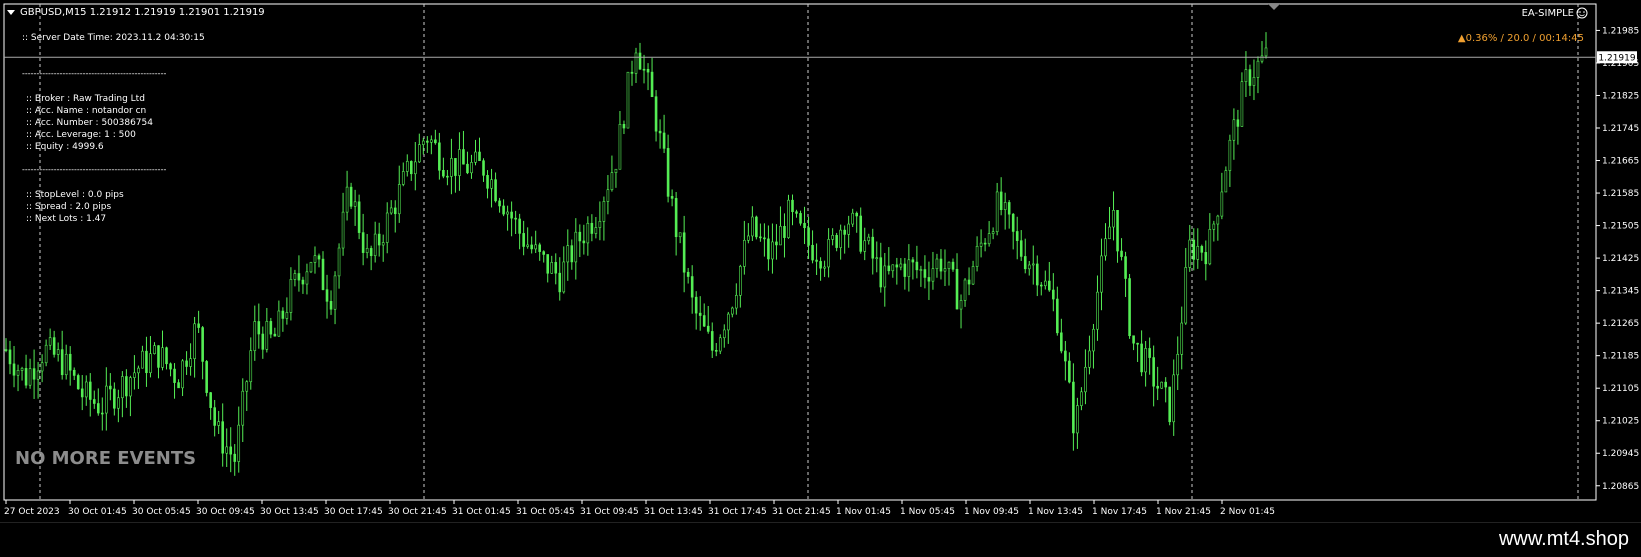  Describe the element at coordinates (1620, 389) in the screenshot. I see `y-tick-label: 1.21105` at that location.